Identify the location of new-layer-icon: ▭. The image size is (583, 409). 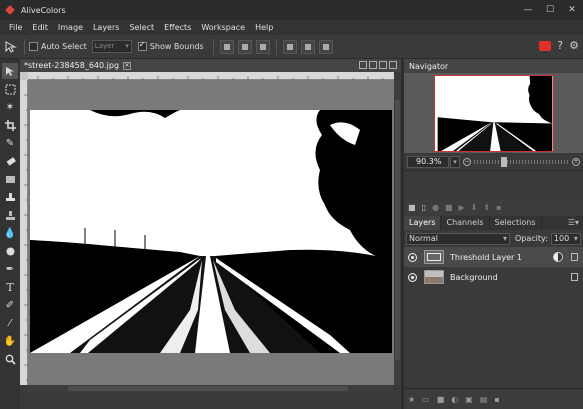
(426, 399).